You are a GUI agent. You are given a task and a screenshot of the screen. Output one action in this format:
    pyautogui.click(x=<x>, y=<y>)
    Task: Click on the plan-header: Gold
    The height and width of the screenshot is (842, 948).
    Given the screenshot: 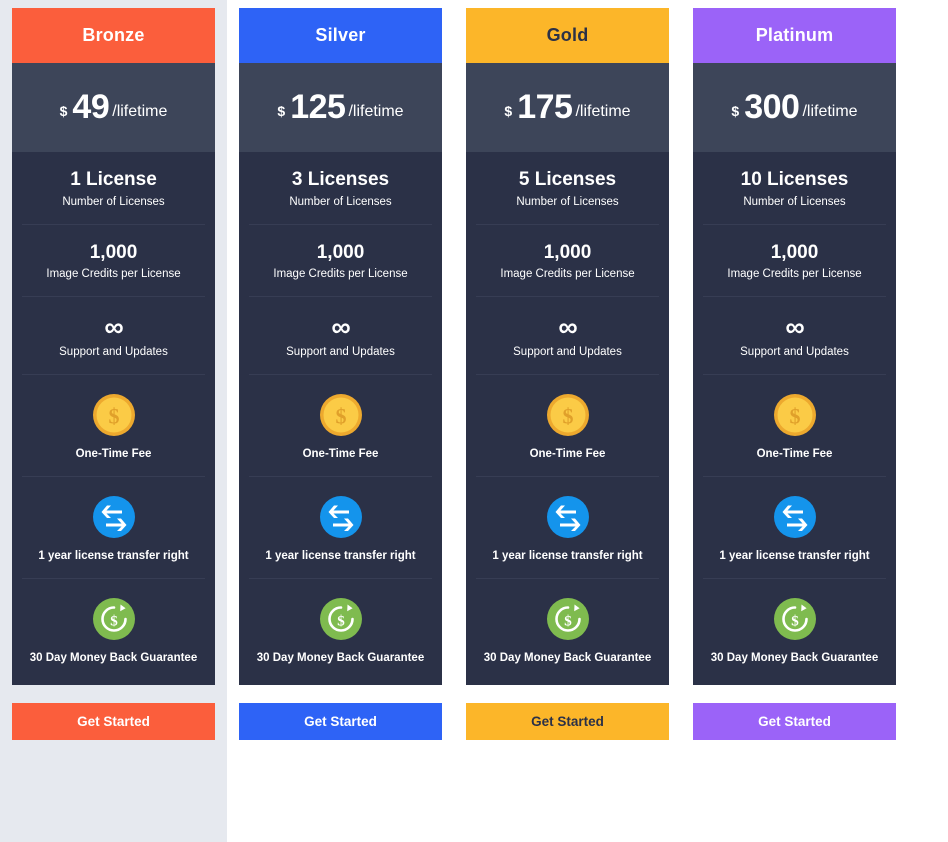 What is the action you would take?
    pyautogui.click(x=567, y=35)
    